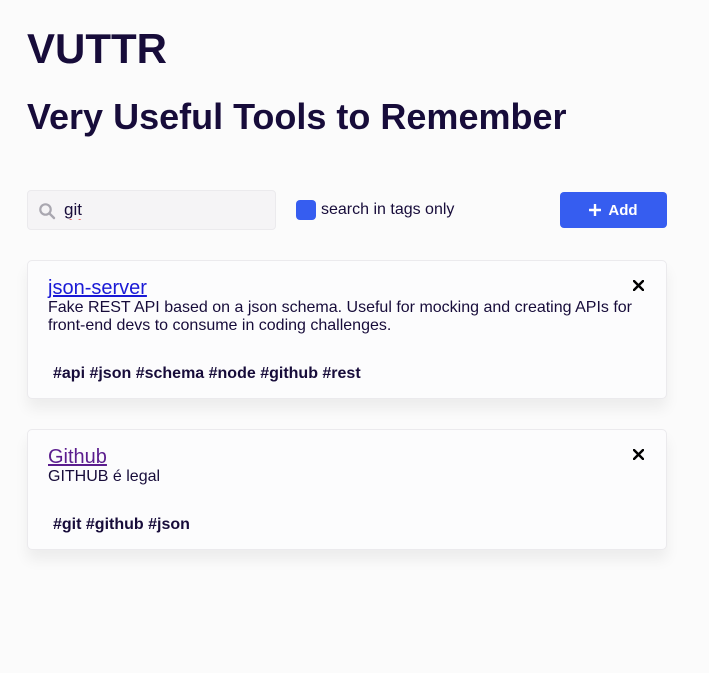  I want to click on plus-icon, so click(595, 210).